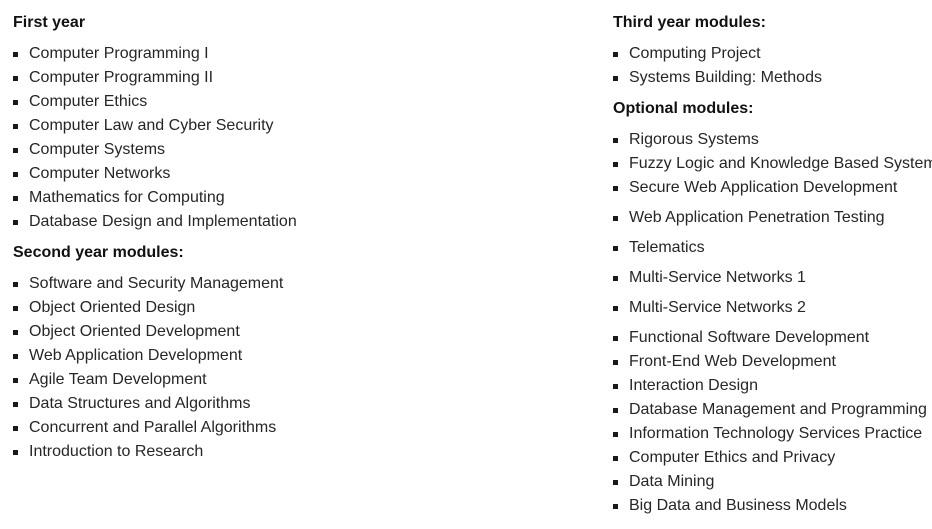 The height and width of the screenshot is (529, 932). I want to click on list-item: Fuzzy Logic and Knowledge Based Systems, so click(772, 164).